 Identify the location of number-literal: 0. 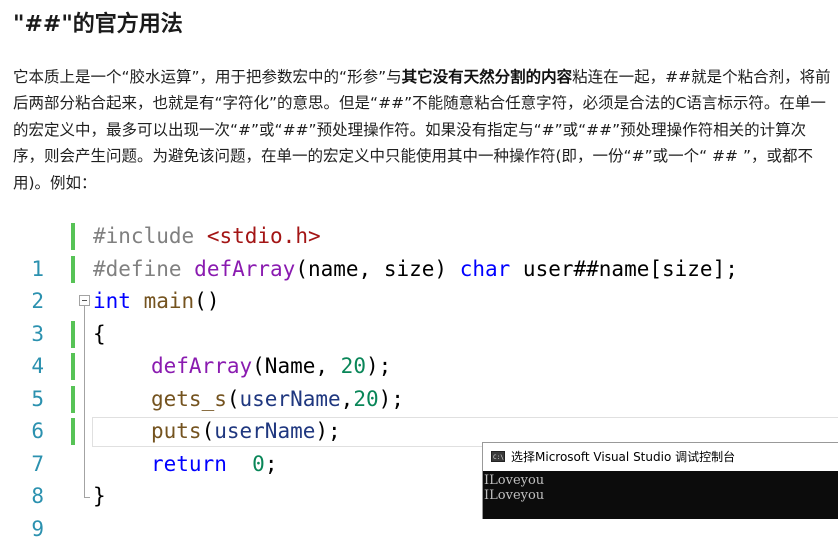
(258, 463).